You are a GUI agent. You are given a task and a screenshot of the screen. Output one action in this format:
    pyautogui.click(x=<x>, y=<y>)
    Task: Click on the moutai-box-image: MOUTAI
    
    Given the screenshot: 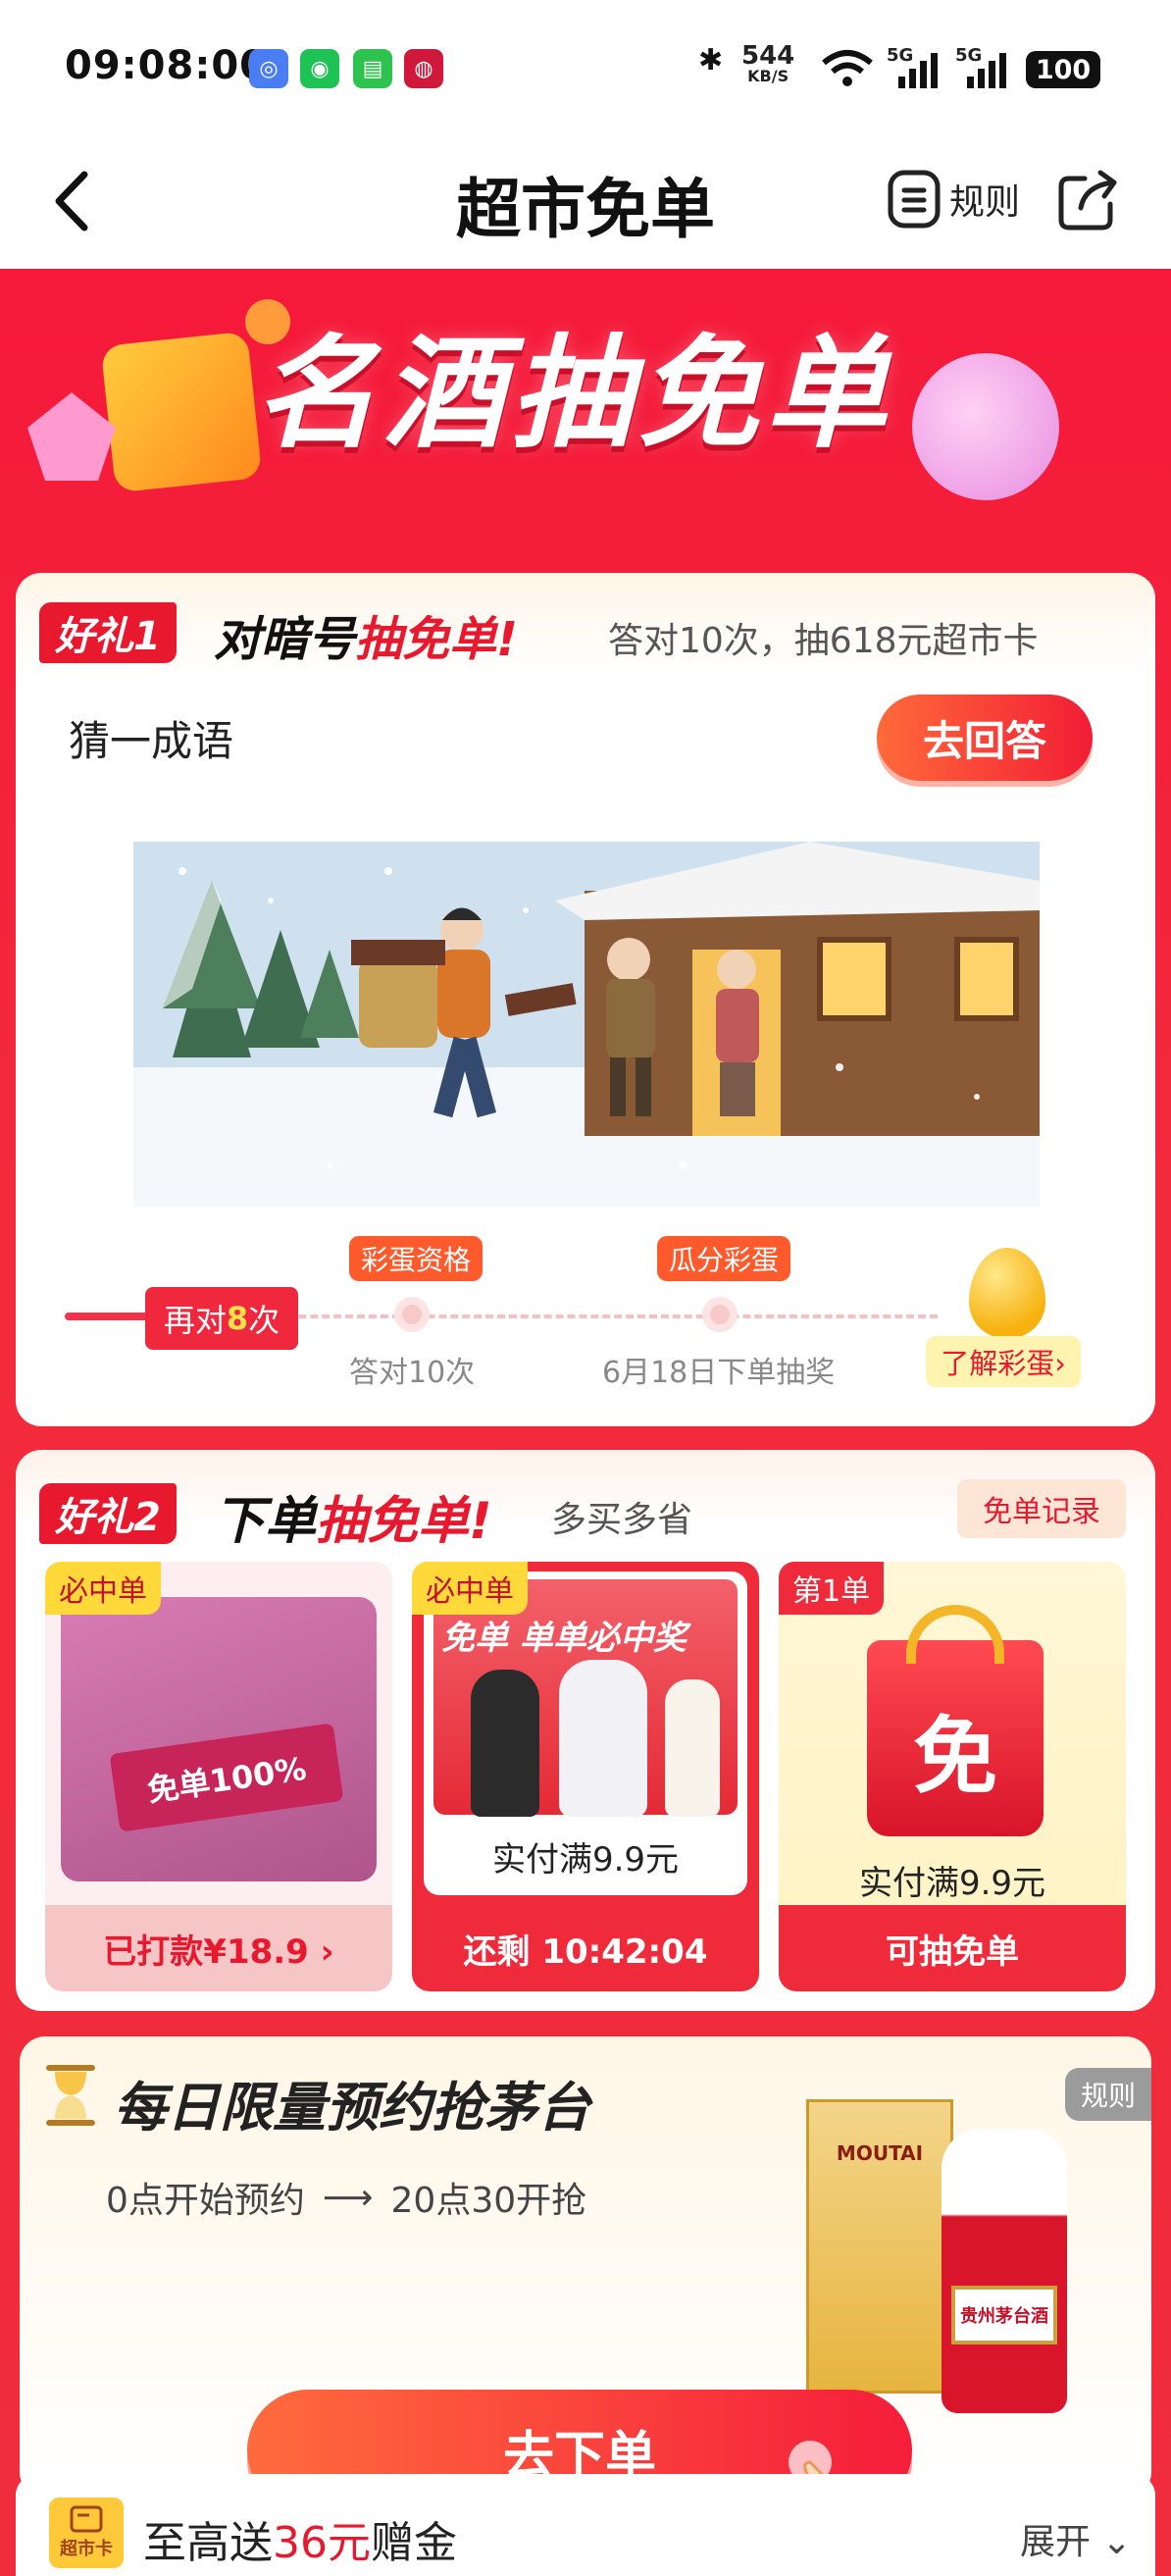 What is the action you would take?
    pyautogui.click(x=879, y=2246)
    